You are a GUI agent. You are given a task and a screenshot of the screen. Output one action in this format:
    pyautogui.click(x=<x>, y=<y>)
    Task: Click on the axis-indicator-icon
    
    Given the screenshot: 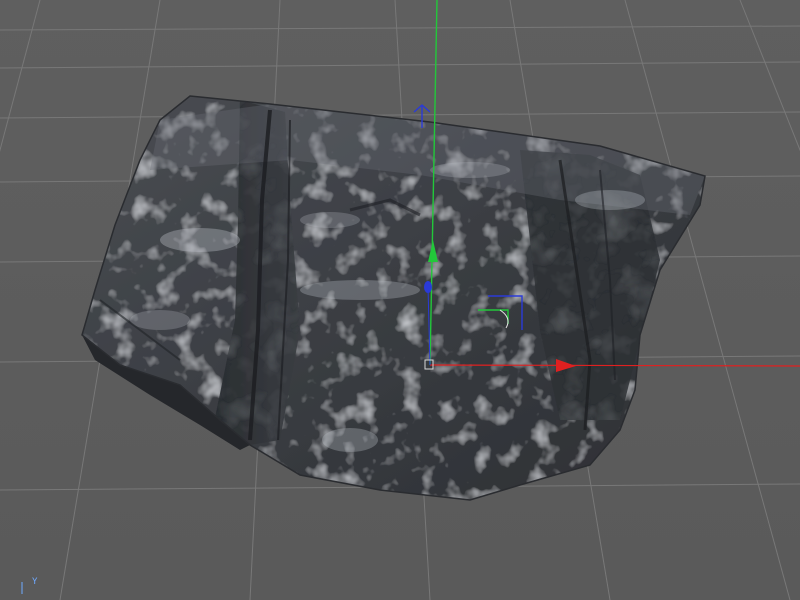 What is the action you would take?
    pyautogui.click(x=22, y=588)
    